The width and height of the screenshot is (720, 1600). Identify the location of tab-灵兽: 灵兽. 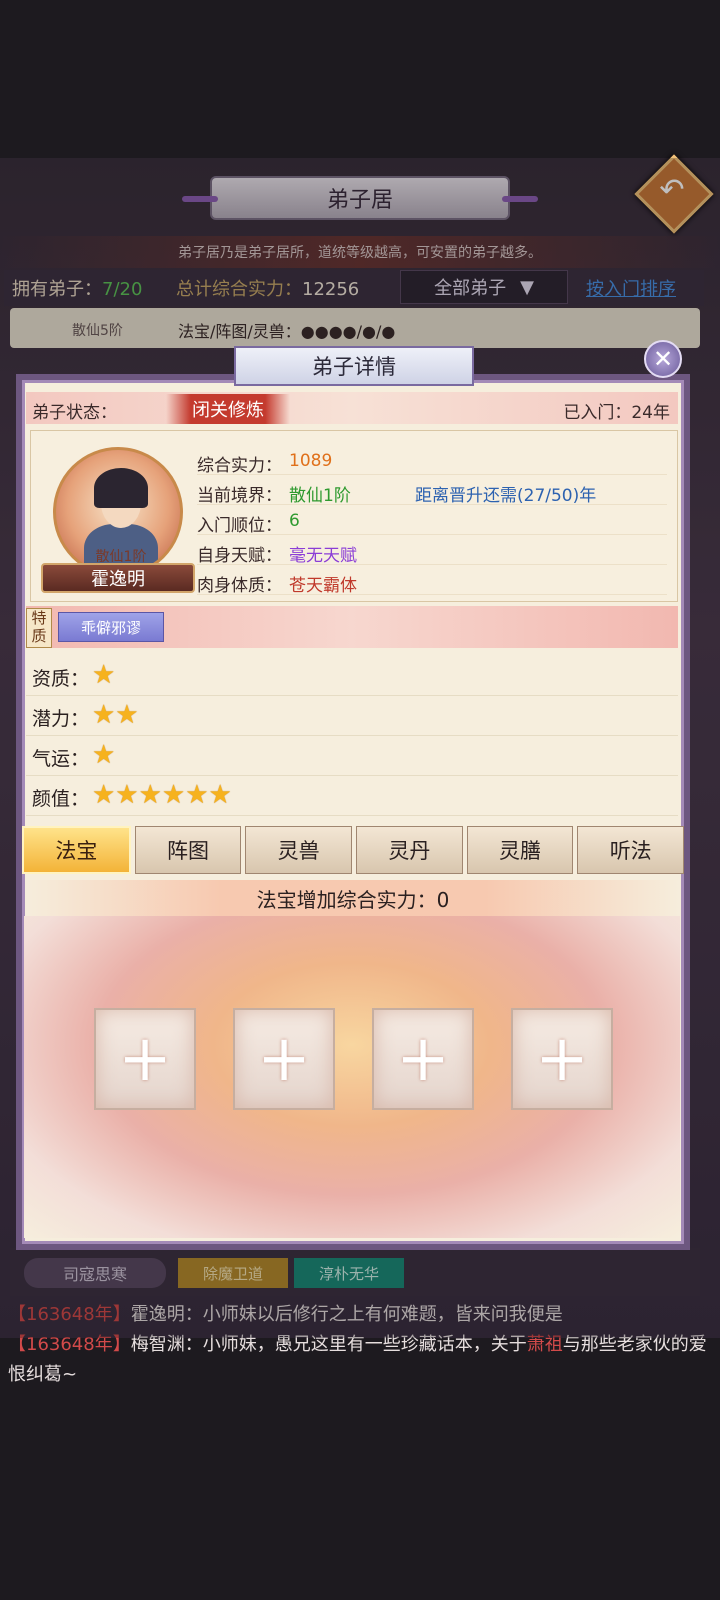
(299, 850).